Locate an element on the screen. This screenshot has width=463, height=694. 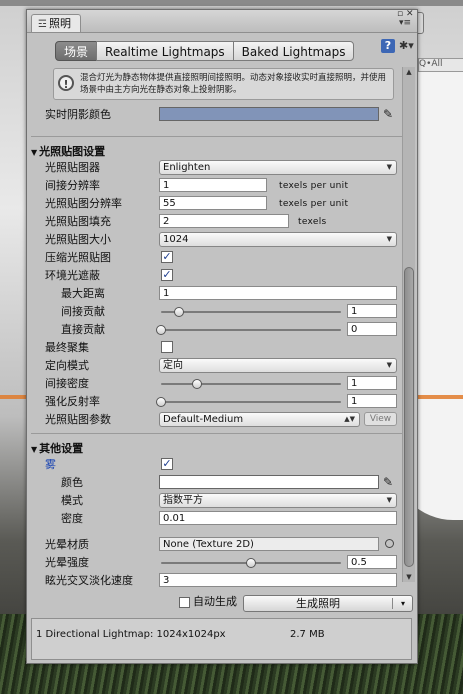
generate-lighting-button: 生成照明 ▾ is located at coordinates (328, 603).